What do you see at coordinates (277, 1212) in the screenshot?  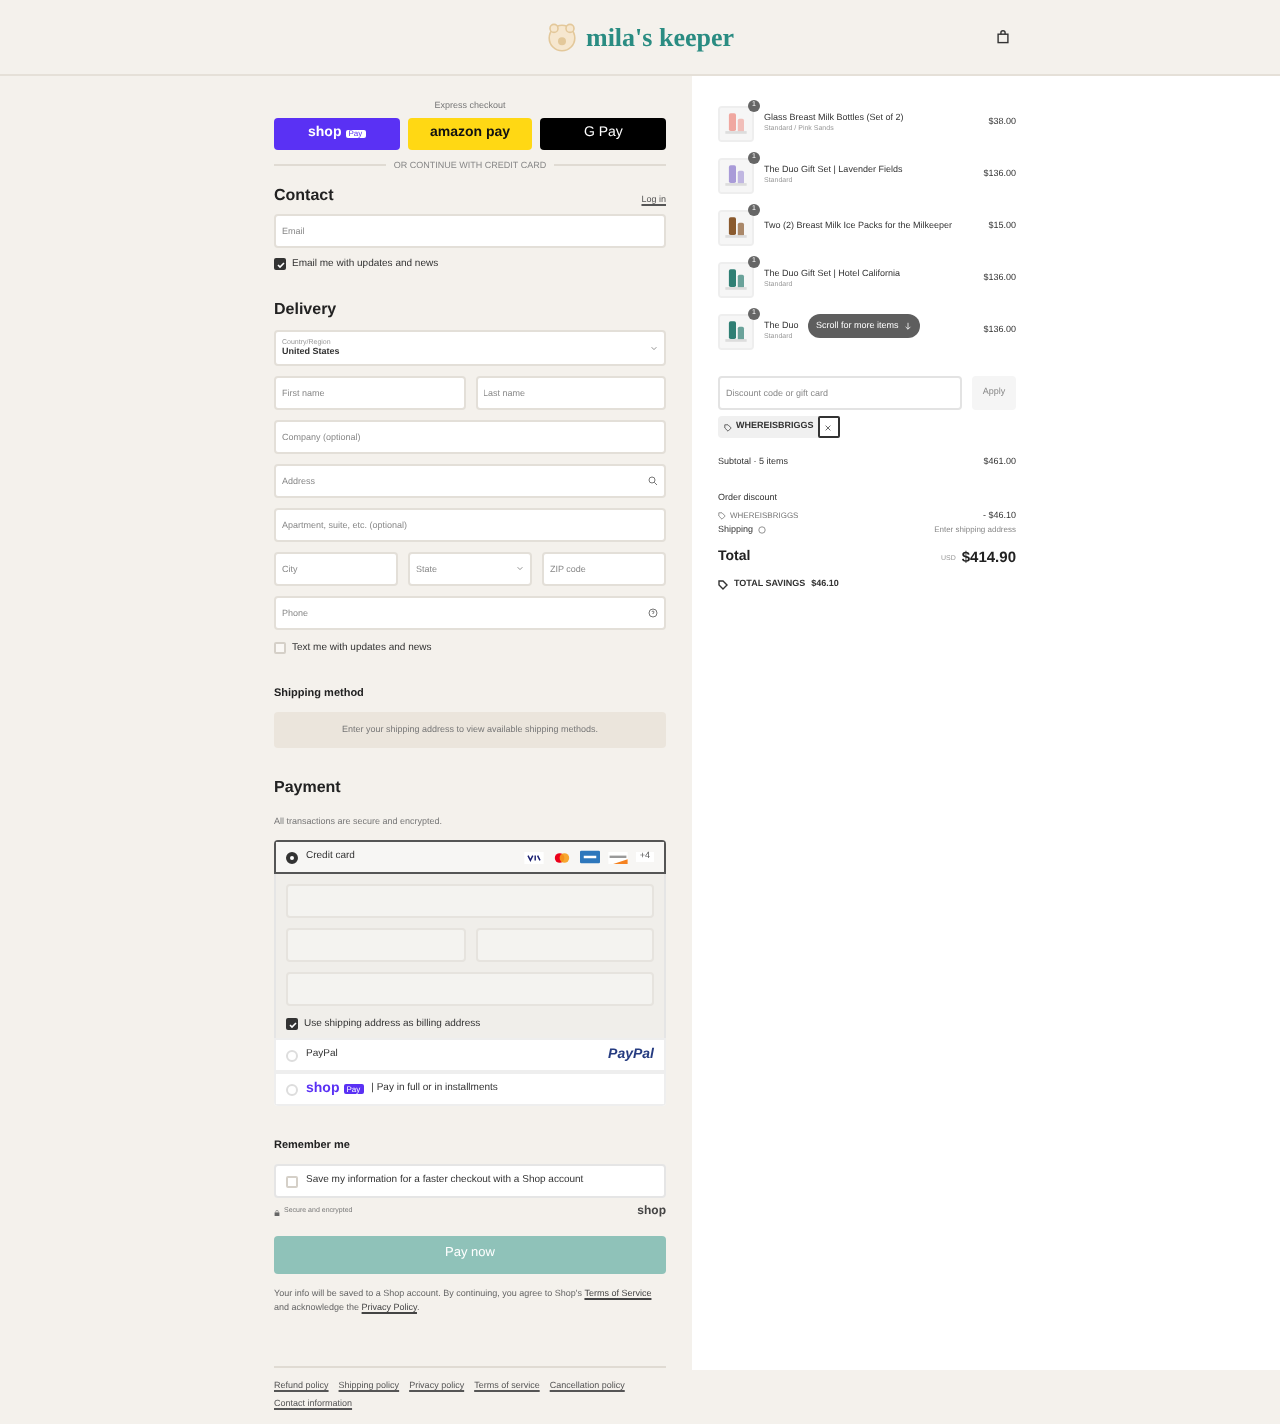 I see `lock-icon` at bounding box center [277, 1212].